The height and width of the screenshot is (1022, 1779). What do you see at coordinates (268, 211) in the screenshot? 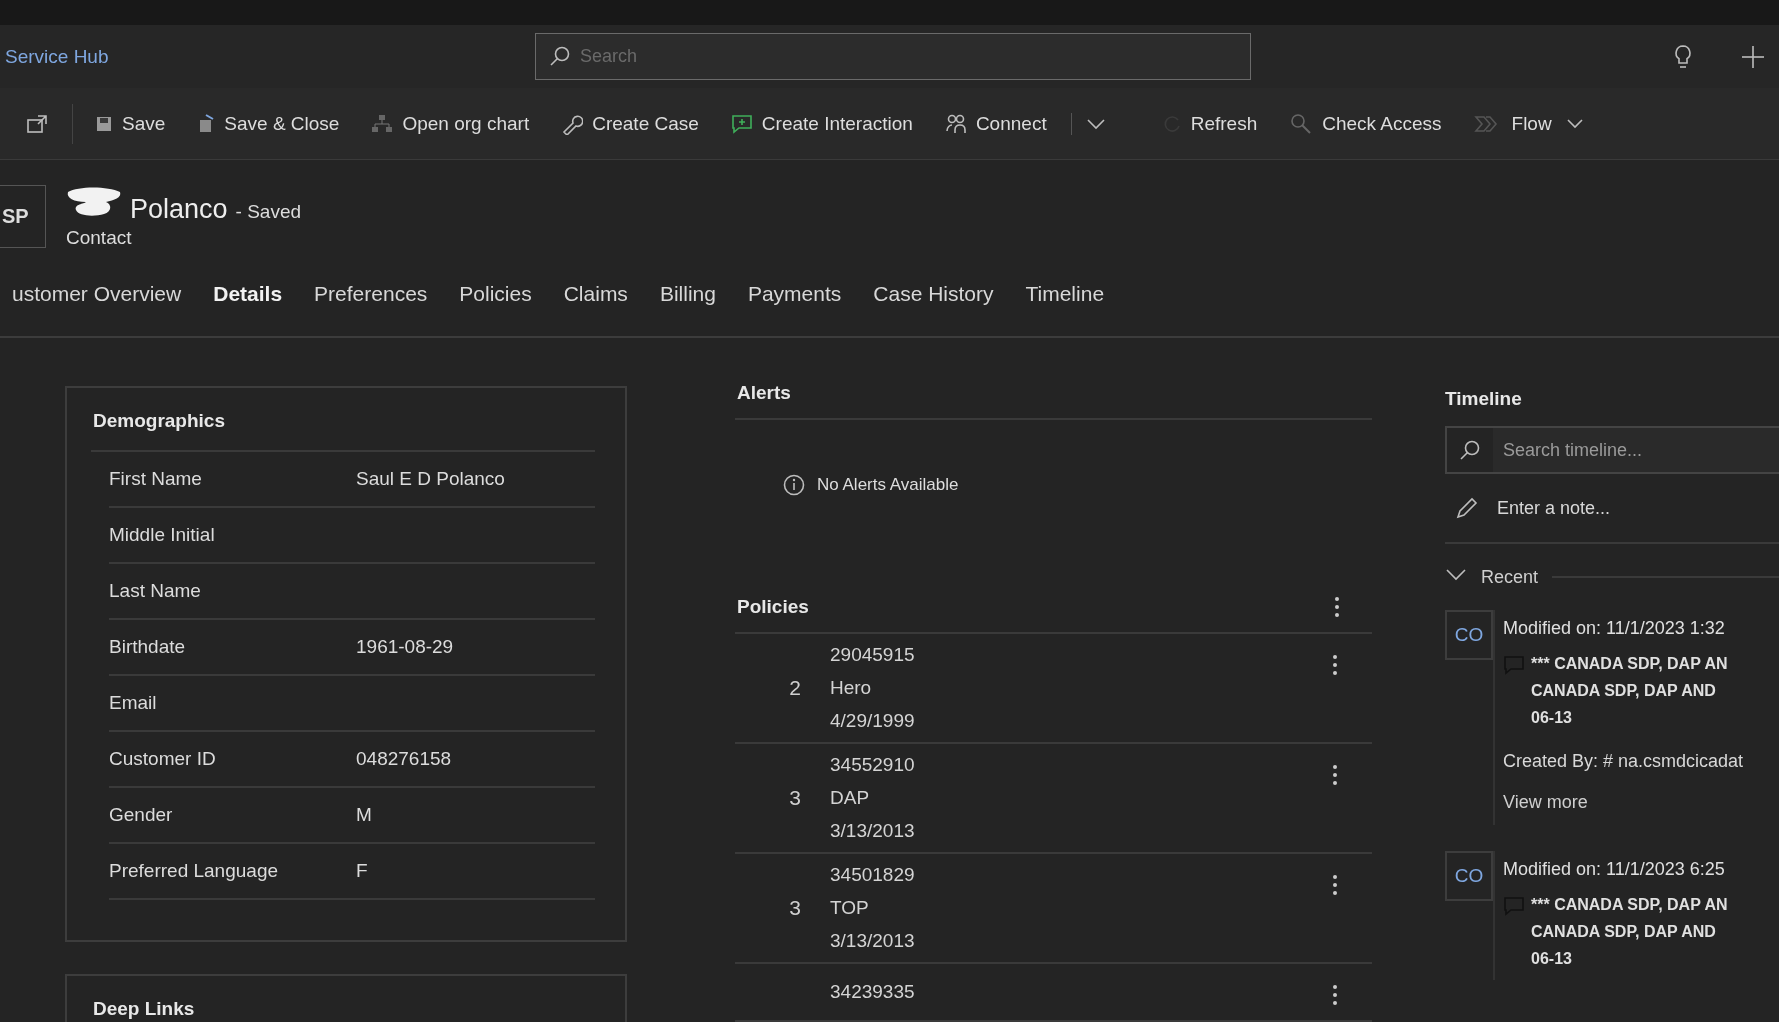
I see `save-status: - Saved` at bounding box center [268, 211].